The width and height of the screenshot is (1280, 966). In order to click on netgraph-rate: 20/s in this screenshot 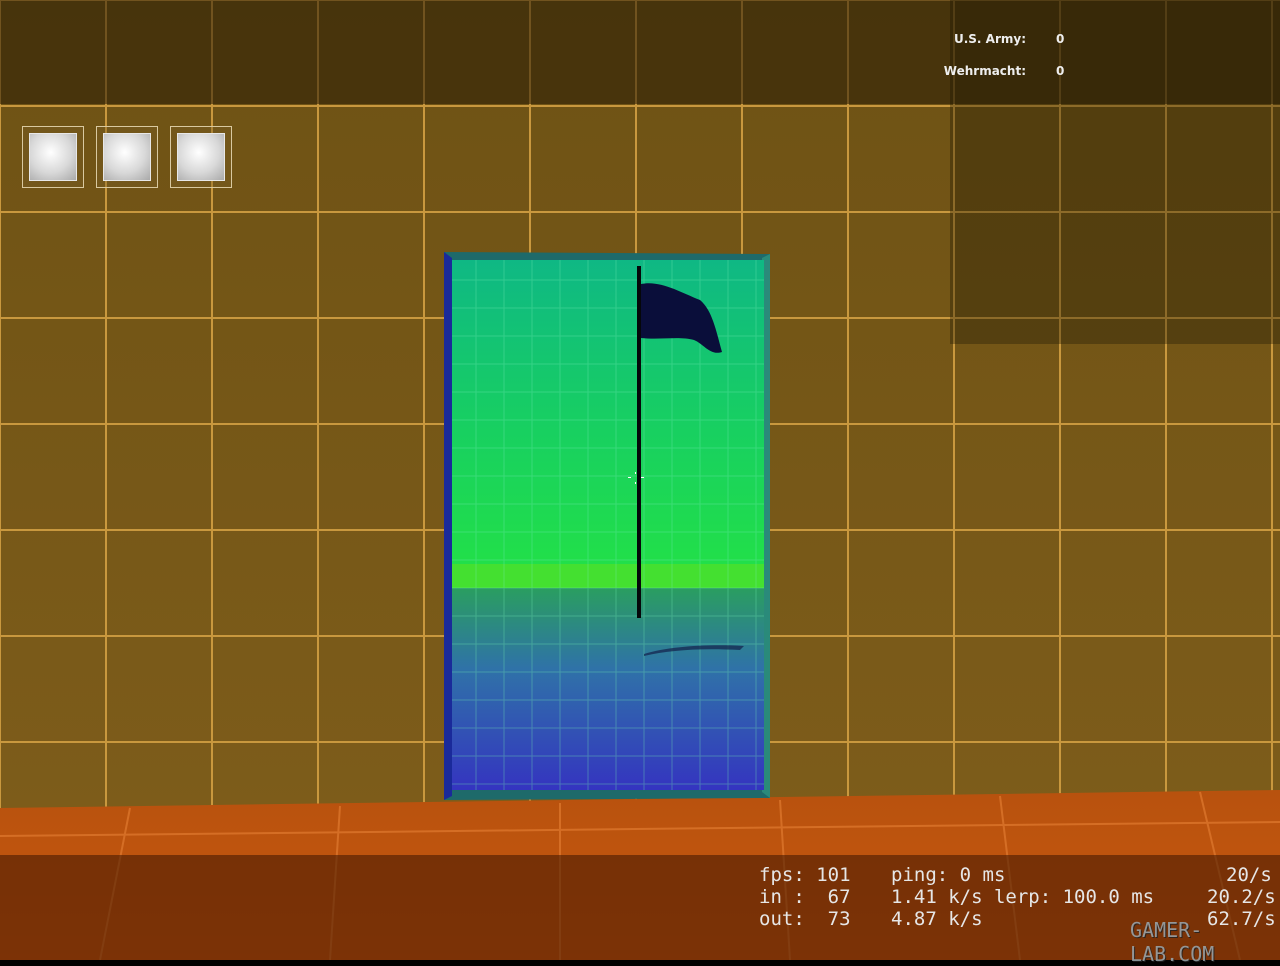, I will do `click(1249, 875)`.